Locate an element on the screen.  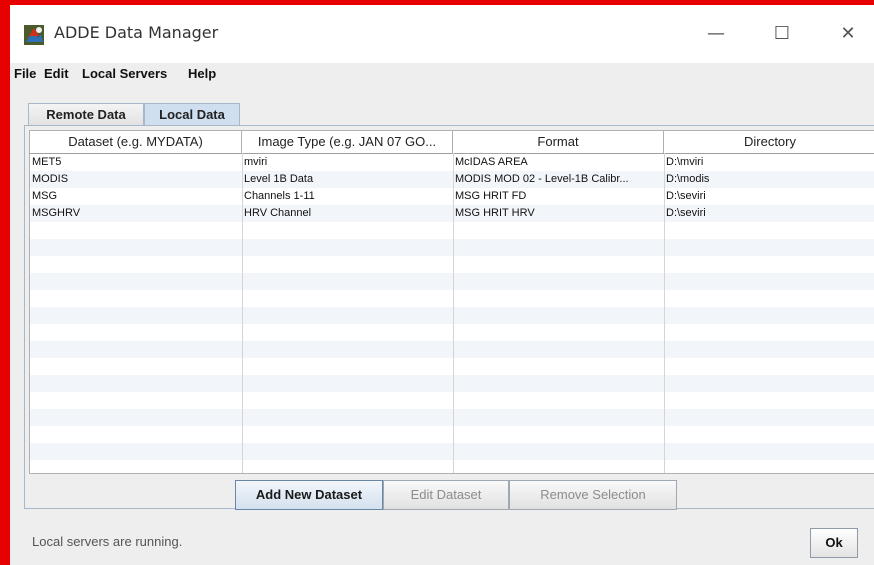
ok-button: Ok is located at coordinates (834, 543).